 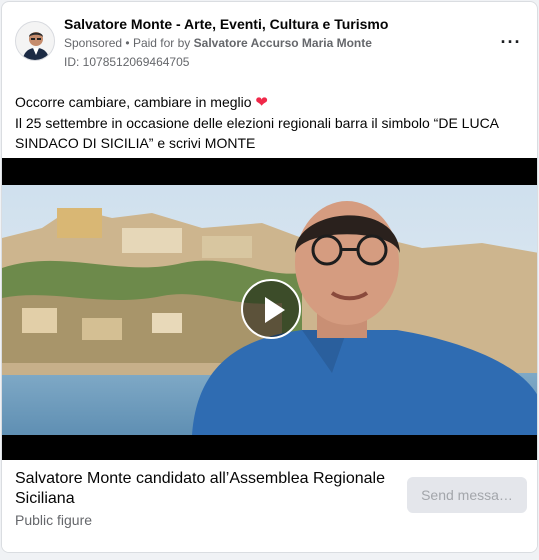 I want to click on play-button, so click(x=271, y=309).